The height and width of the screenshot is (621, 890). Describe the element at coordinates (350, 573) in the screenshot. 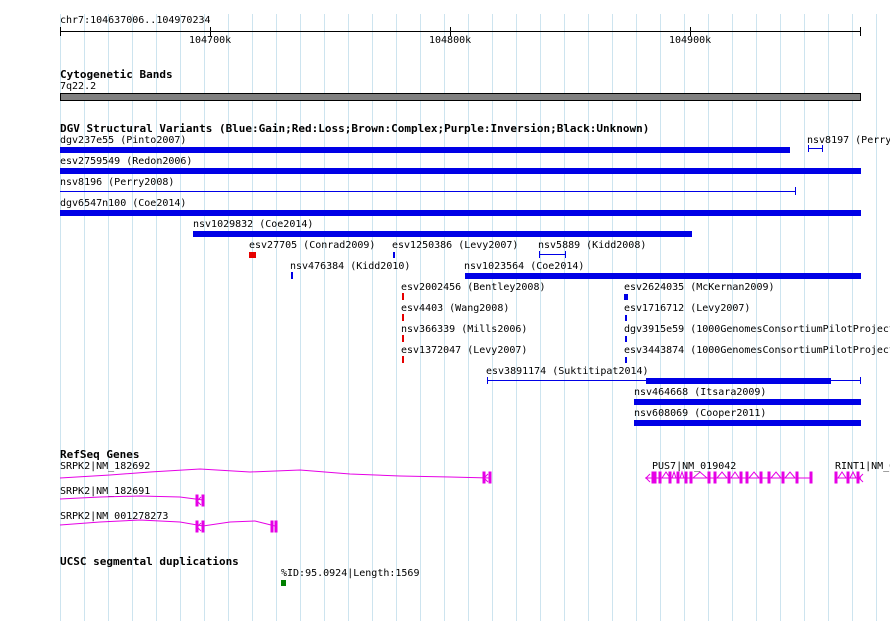

I see `segdup-feature-label: %ID:95.0924|Length:1569` at that location.